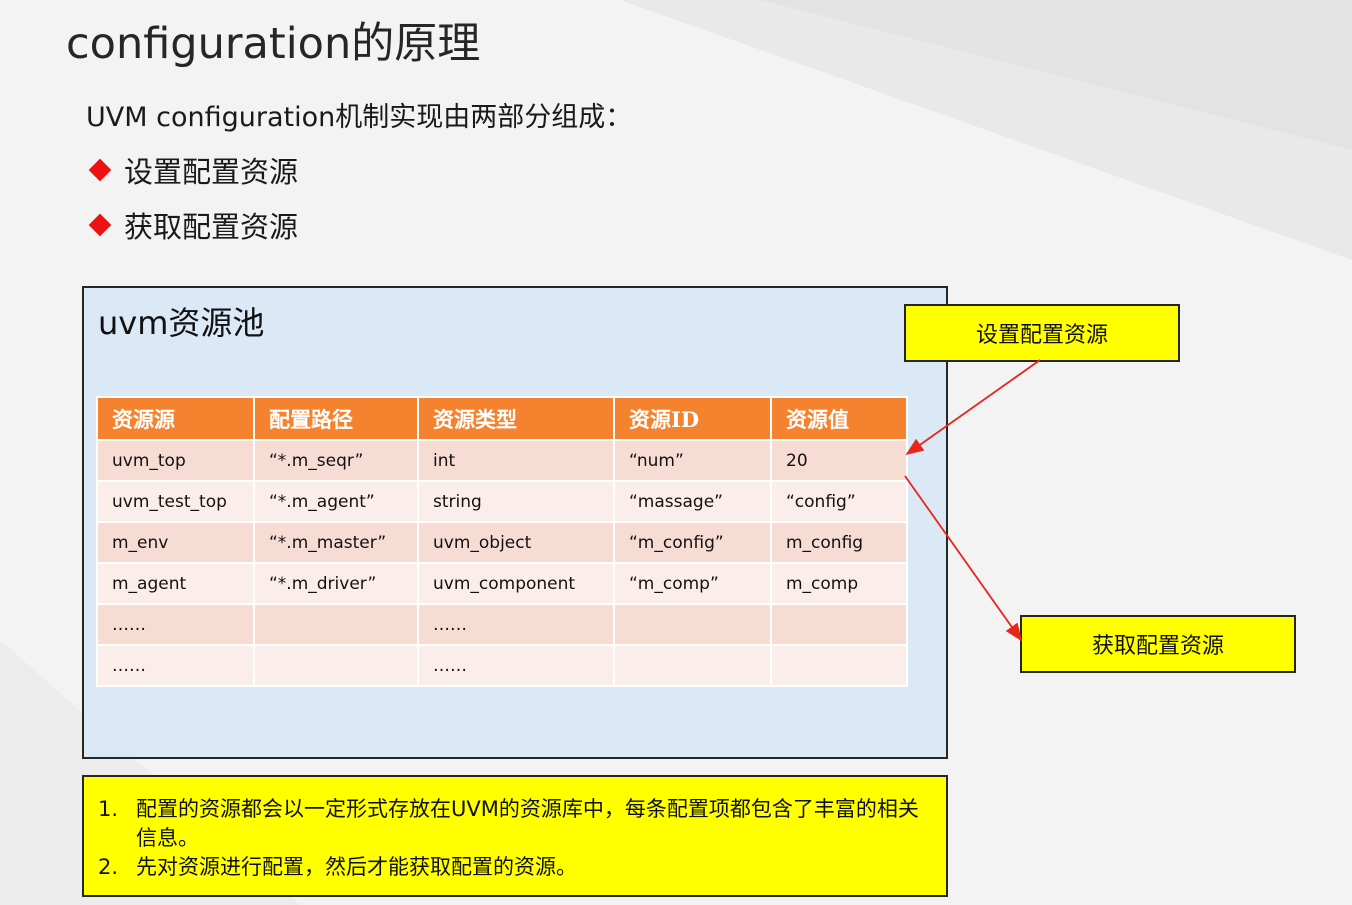 The image size is (1352, 905). I want to click on resource-pool-title: uvm资源池, so click(181, 323).